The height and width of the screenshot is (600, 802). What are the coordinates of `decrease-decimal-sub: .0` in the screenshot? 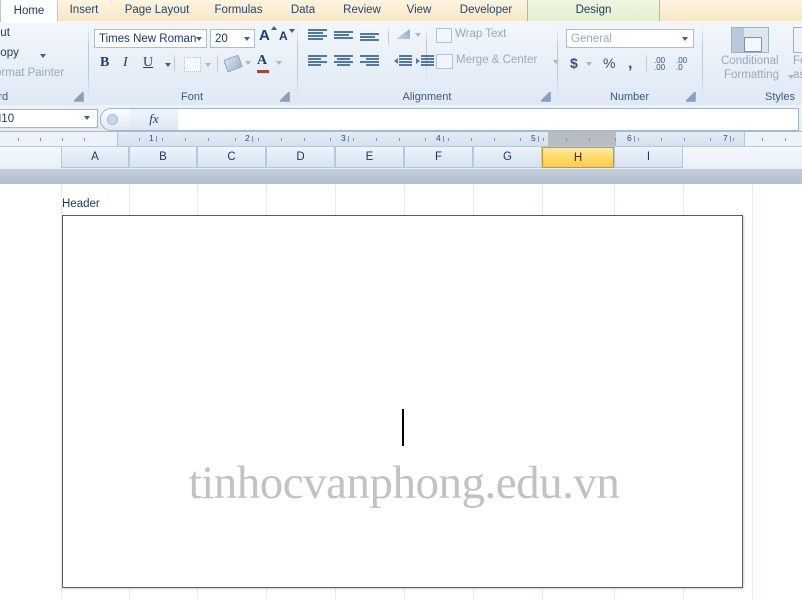 It's located at (679, 67).